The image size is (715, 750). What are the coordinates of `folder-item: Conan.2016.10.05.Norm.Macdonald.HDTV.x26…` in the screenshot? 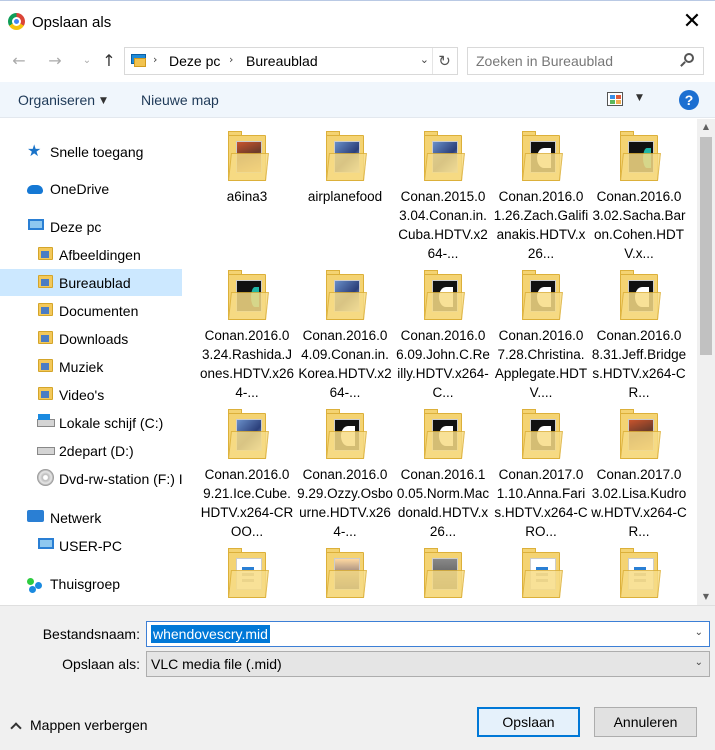 It's located at (443, 468).